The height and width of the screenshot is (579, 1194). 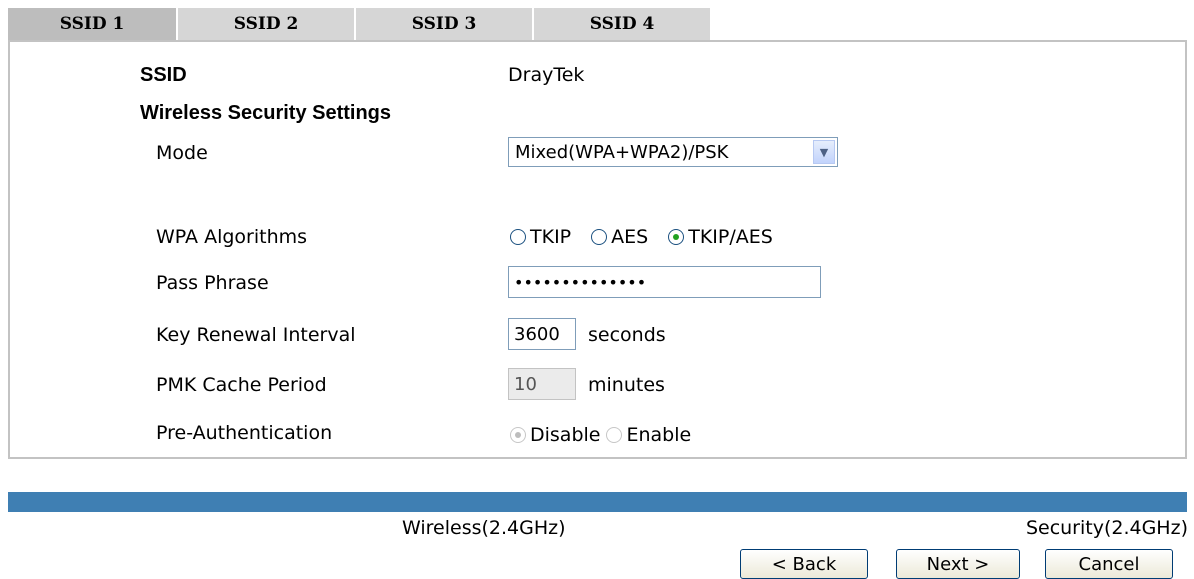 What do you see at coordinates (241, 385) in the screenshot?
I see `pmk-cache-label: PMK Cache Period` at bounding box center [241, 385].